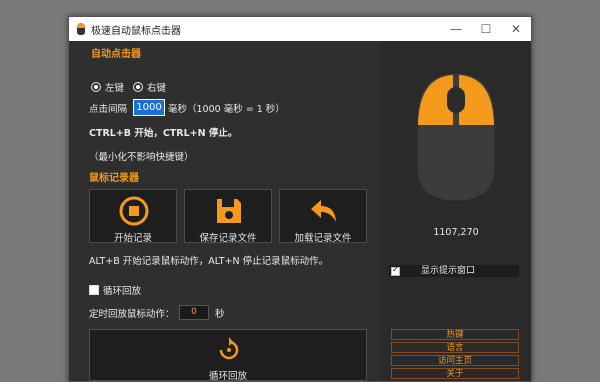 The image size is (600, 382). What do you see at coordinates (132, 238) in the screenshot?
I see `start-record-label: 开始记录` at bounding box center [132, 238].